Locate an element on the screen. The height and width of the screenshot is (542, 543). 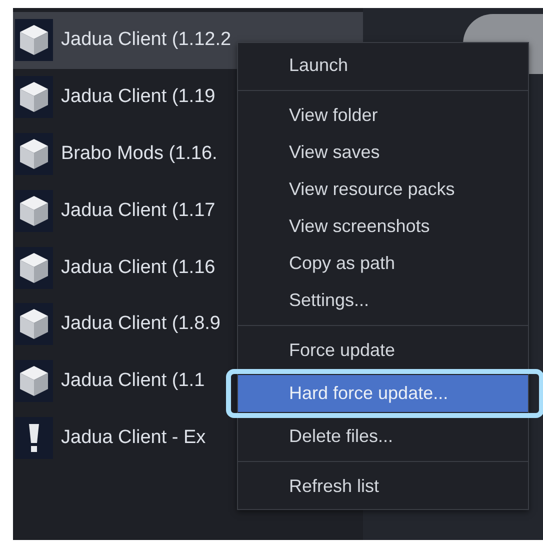
exclamation-icon is located at coordinates (34, 438).